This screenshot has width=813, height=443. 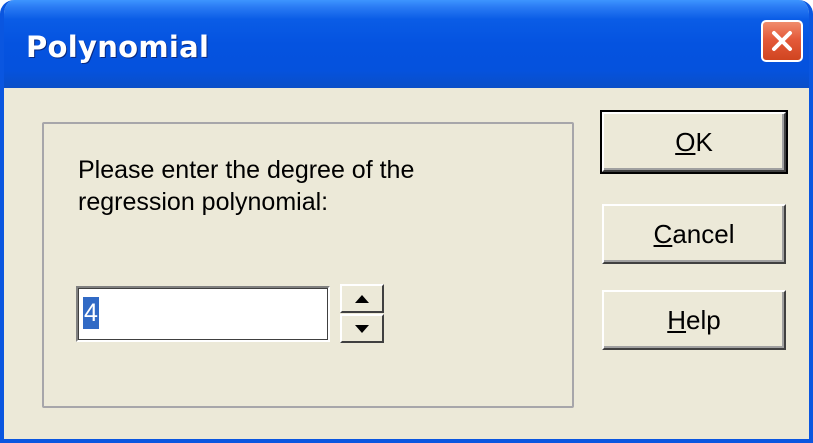 What do you see at coordinates (677, 319) in the screenshot?
I see `help-mnemonic: H` at bounding box center [677, 319].